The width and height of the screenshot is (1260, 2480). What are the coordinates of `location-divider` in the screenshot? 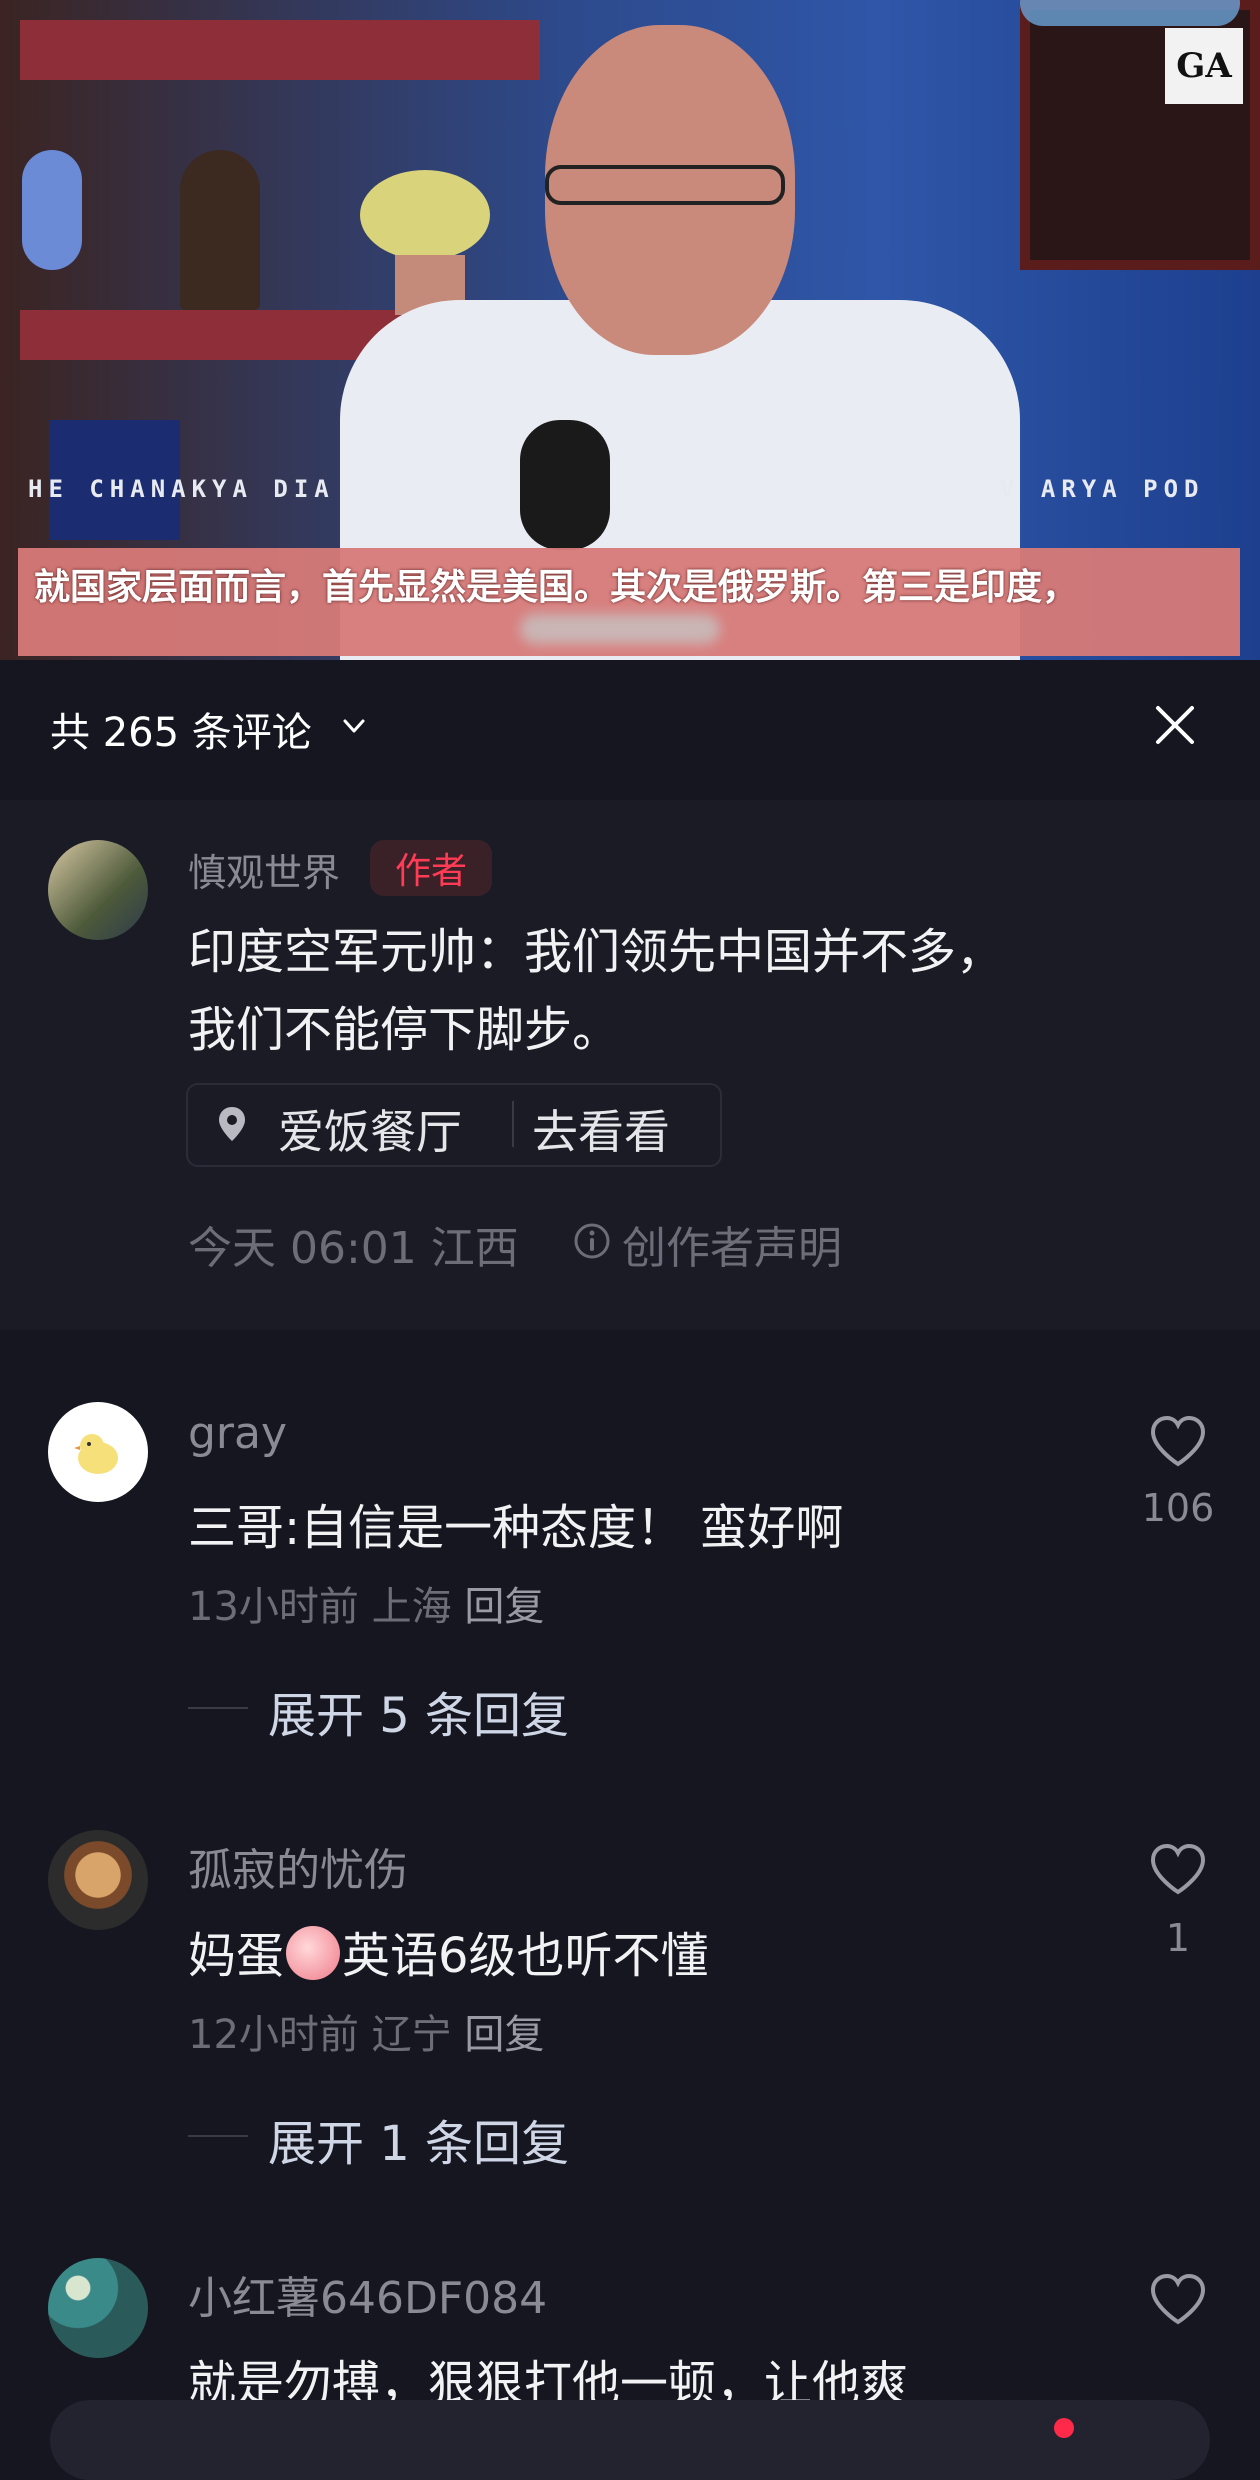 It's located at (513, 1124).